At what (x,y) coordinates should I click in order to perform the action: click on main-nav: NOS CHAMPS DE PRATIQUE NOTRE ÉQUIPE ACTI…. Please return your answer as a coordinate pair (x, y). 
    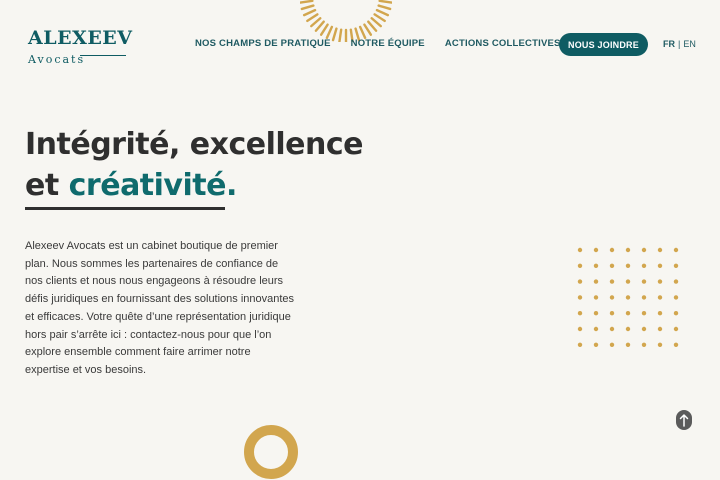
    Looking at the image, I should click on (378, 43).